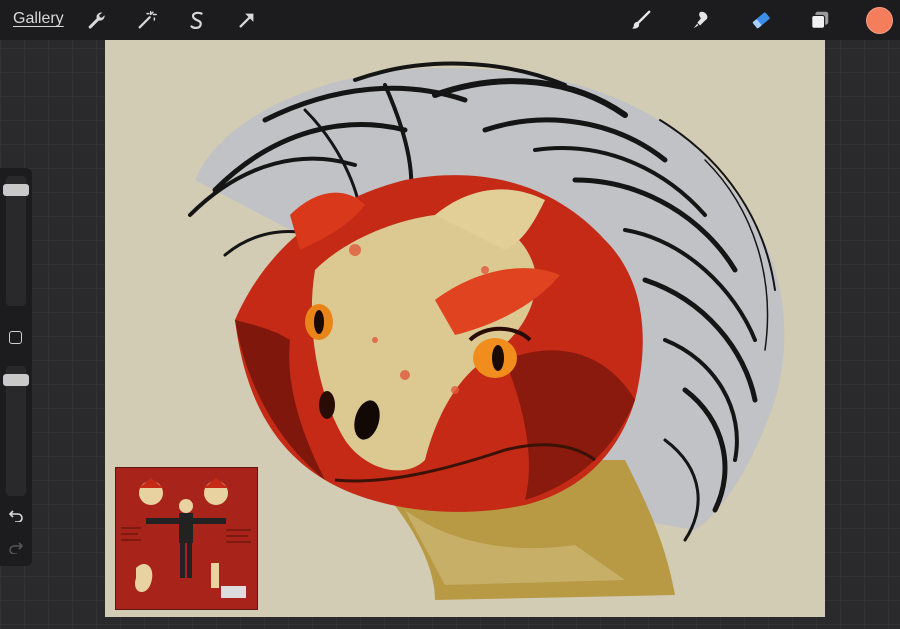  I want to click on brush-icon, so click(641, 19).